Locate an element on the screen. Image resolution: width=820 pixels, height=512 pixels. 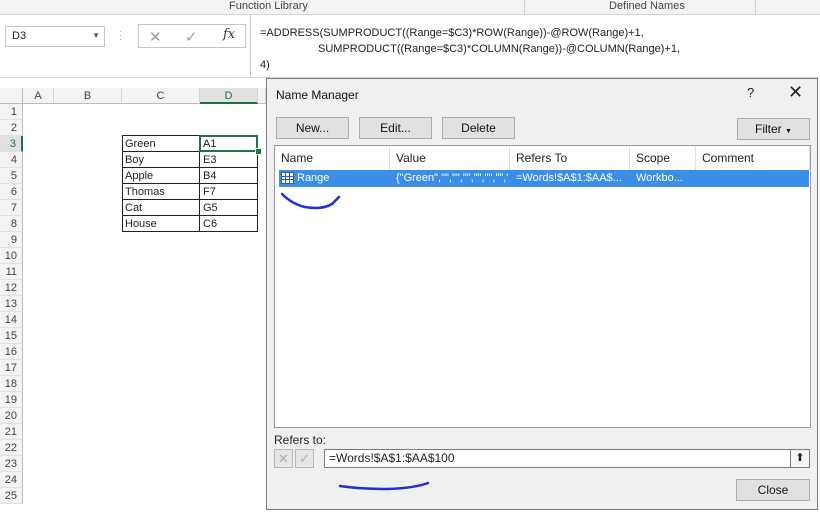
row-header-10: 10 is located at coordinates (11, 256).